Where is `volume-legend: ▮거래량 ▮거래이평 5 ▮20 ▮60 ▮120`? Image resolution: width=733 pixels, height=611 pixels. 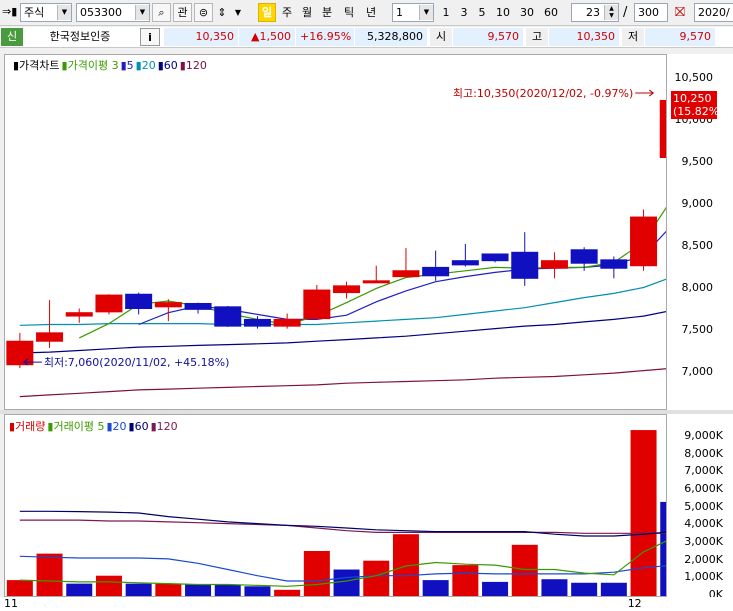
volume-legend: ▮거래량 ▮거래이평 5 ▮20 ▮60 ▮120 is located at coordinates (94, 426).